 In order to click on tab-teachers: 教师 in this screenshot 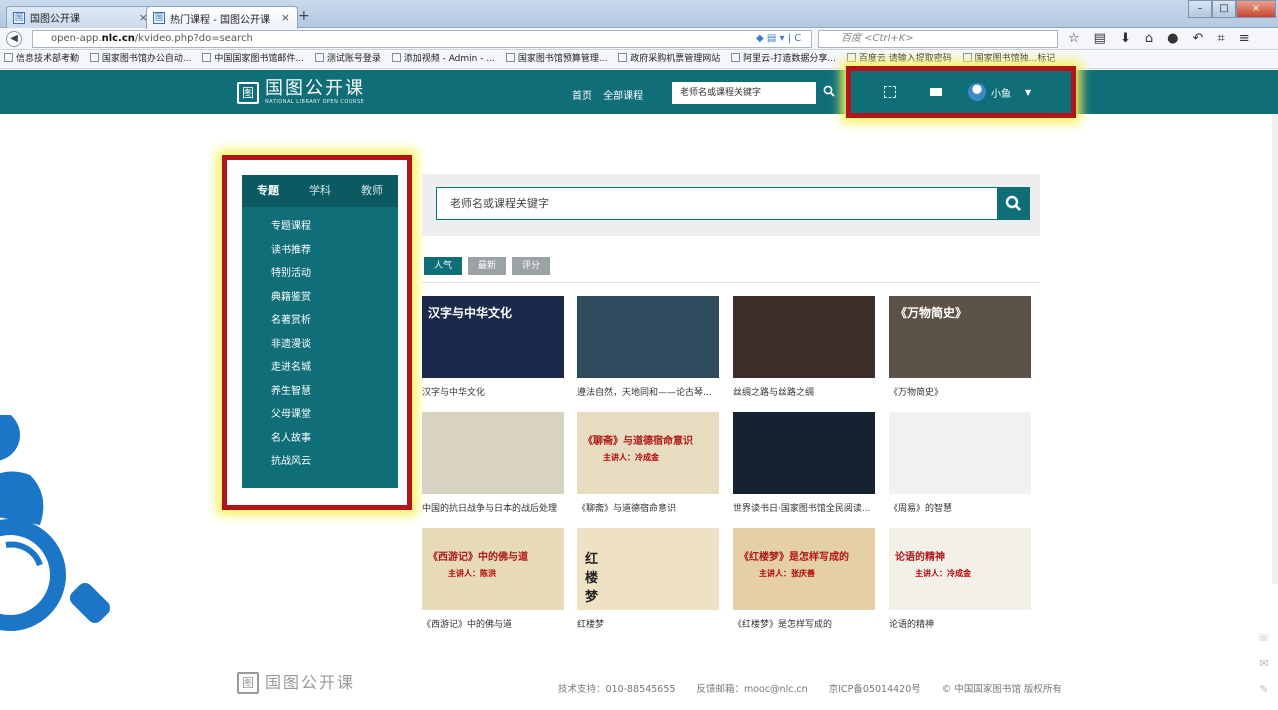, I will do `click(372, 191)`.